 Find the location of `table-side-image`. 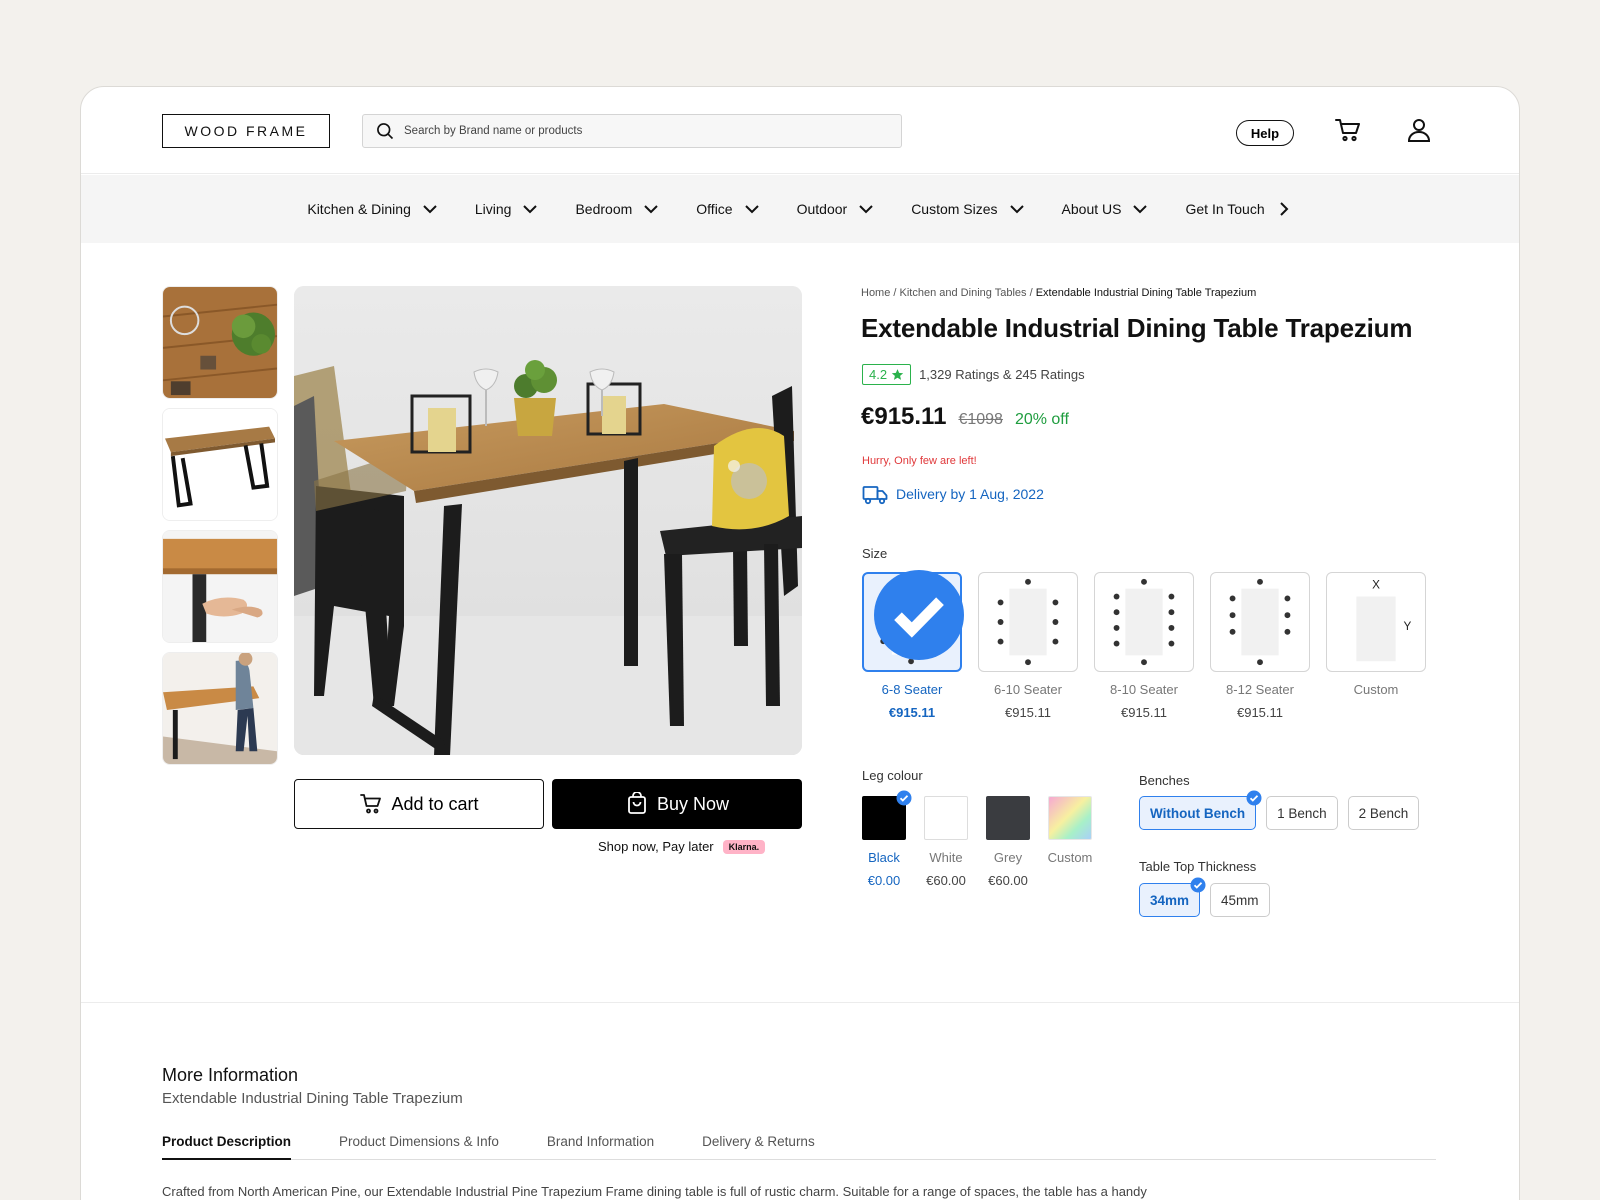

table-side-image is located at coordinates (220, 464).